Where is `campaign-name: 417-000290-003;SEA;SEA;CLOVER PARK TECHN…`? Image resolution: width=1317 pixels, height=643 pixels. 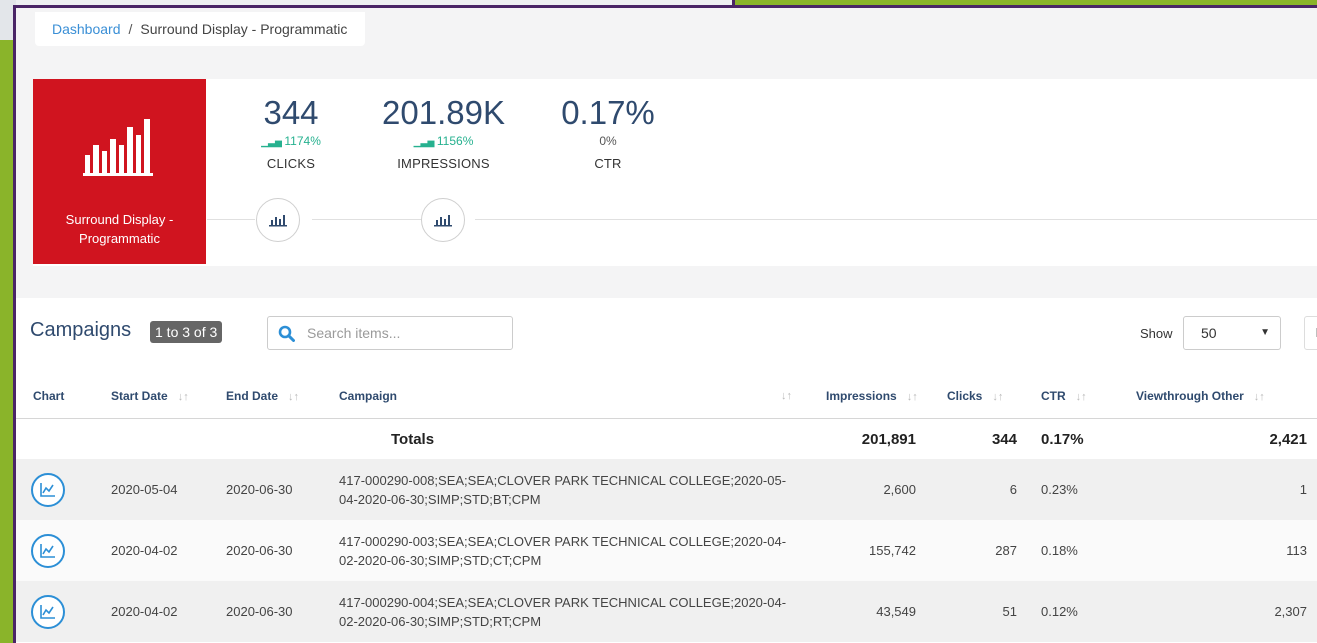
campaign-name: 417-000290-003;SEA;SEA;CLOVER PARK TECHN… is located at coordinates (565, 550).